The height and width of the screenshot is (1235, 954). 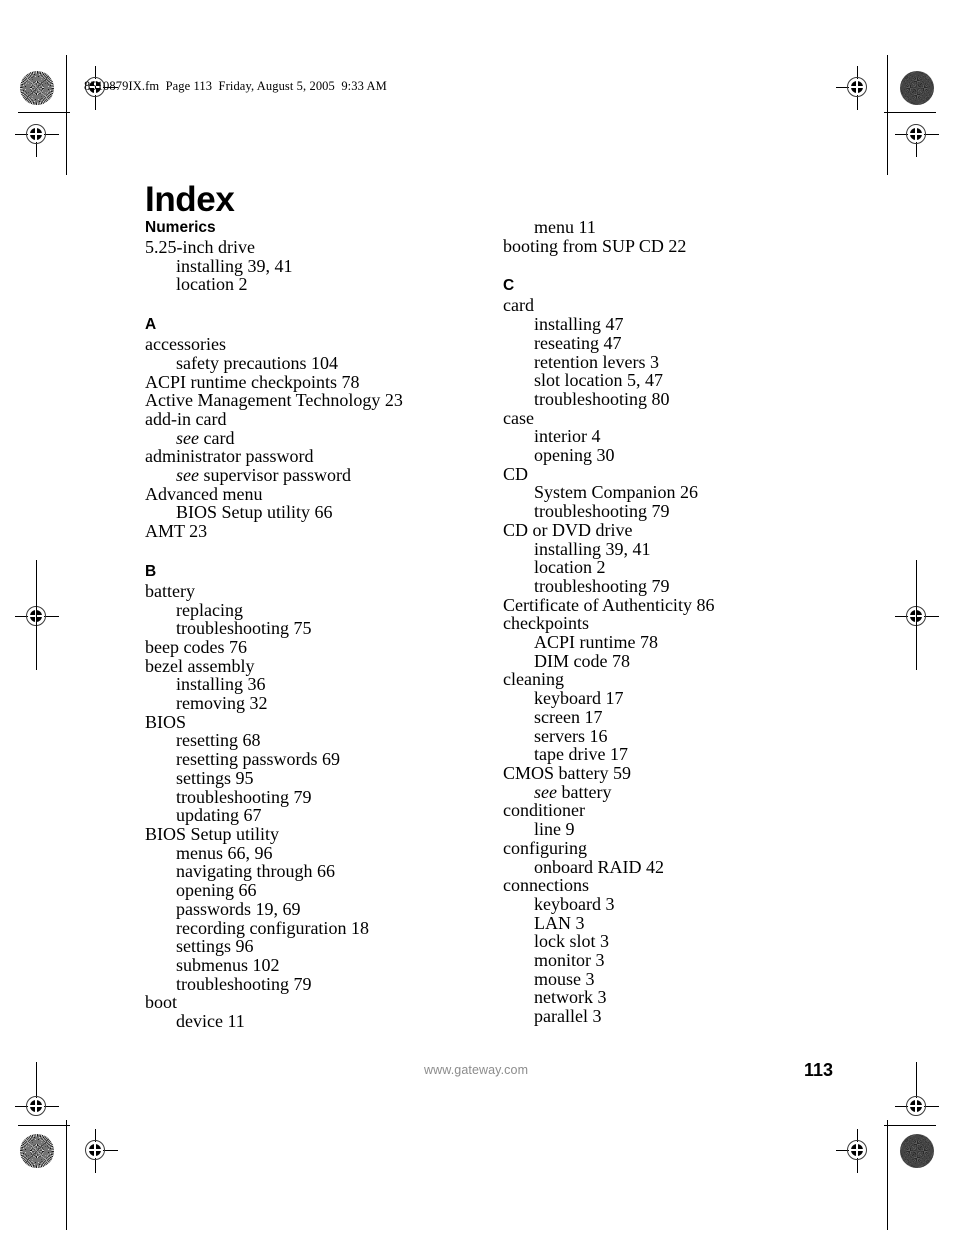 What do you see at coordinates (37, 135) in the screenshot?
I see `registration-mark-top-left-trim` at bounding box center [37, 135].